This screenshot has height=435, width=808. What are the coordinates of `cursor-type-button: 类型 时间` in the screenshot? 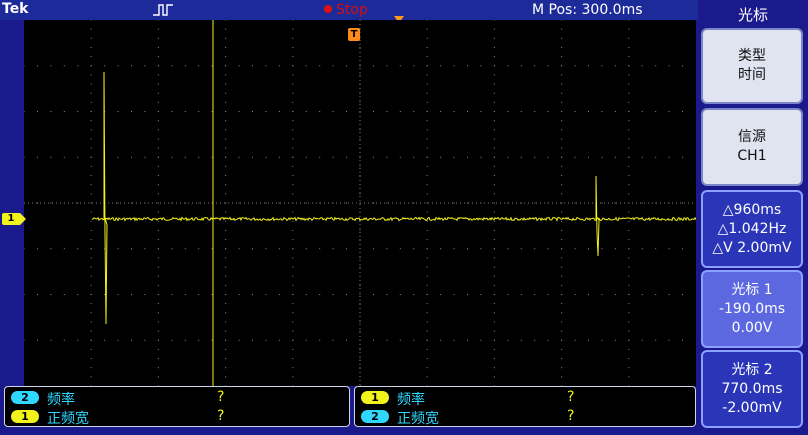 It's located at (752, 66).